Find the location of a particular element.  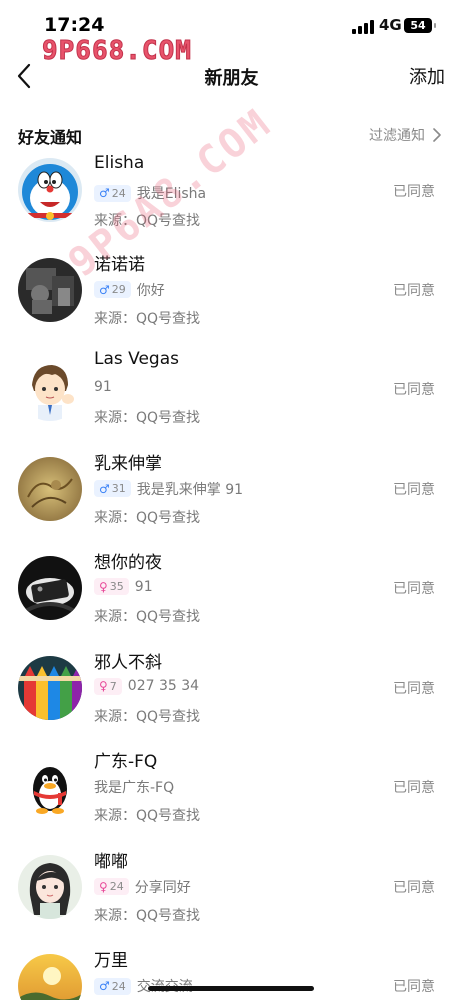

request-message: 我是广东-FQ is located at coordinates (134, 788).